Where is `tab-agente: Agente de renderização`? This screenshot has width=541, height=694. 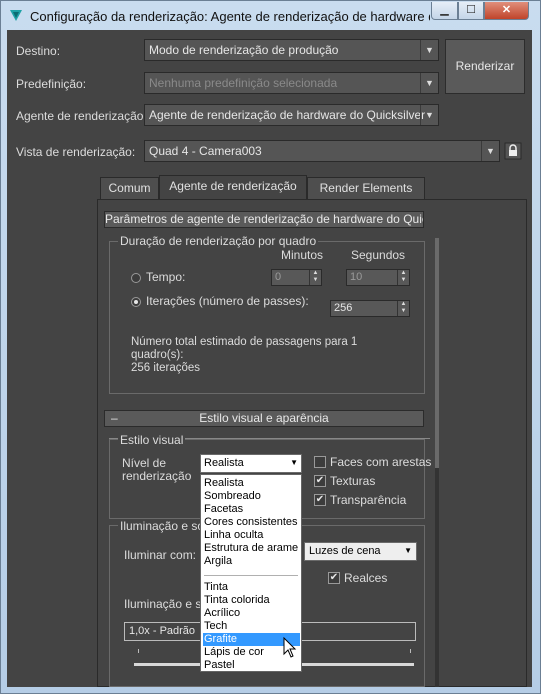 tab-agente: Agente de renderização is located at coordinates (233, 187).